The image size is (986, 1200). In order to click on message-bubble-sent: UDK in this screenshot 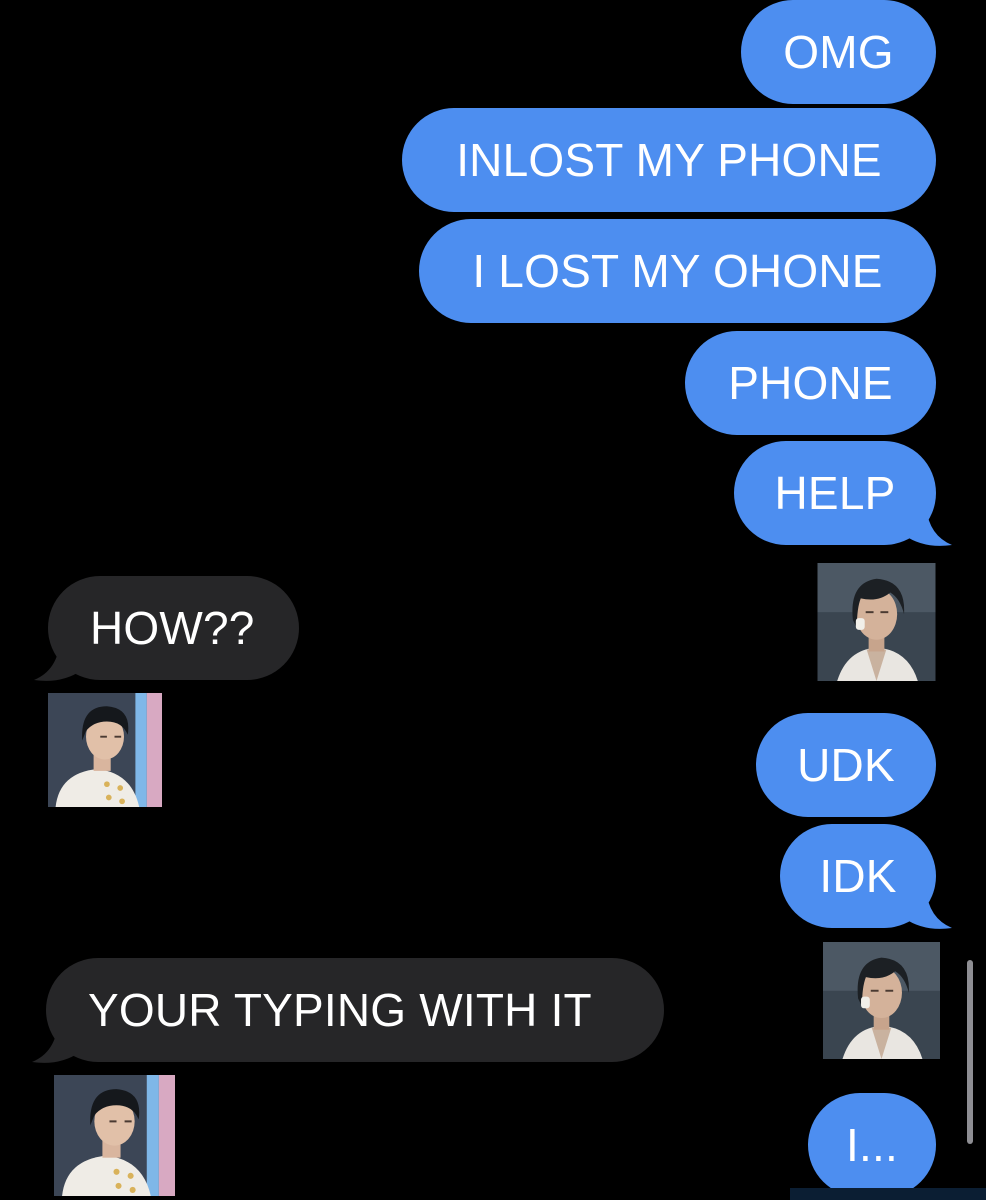, I will do `click(846, 765)`.